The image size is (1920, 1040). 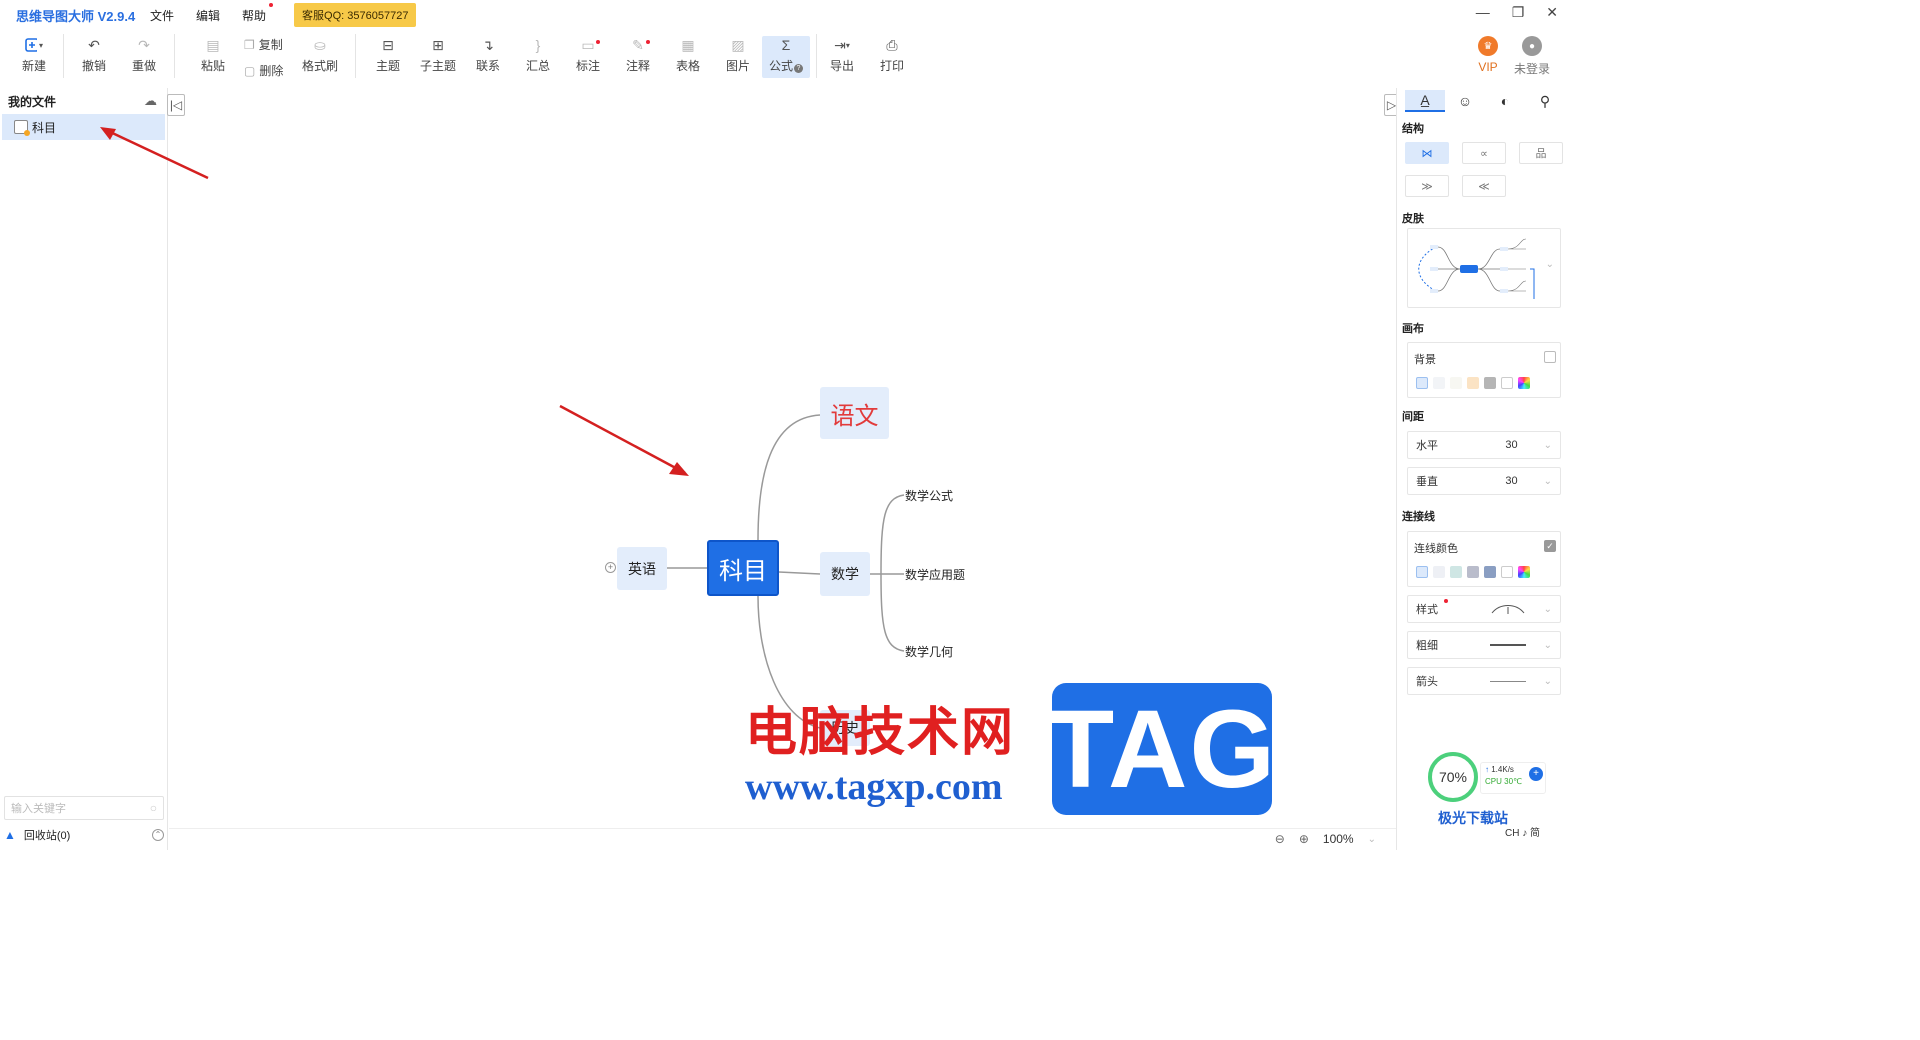 I want to click on delete-button: ▢ 删除, so click(x=263, y=70).